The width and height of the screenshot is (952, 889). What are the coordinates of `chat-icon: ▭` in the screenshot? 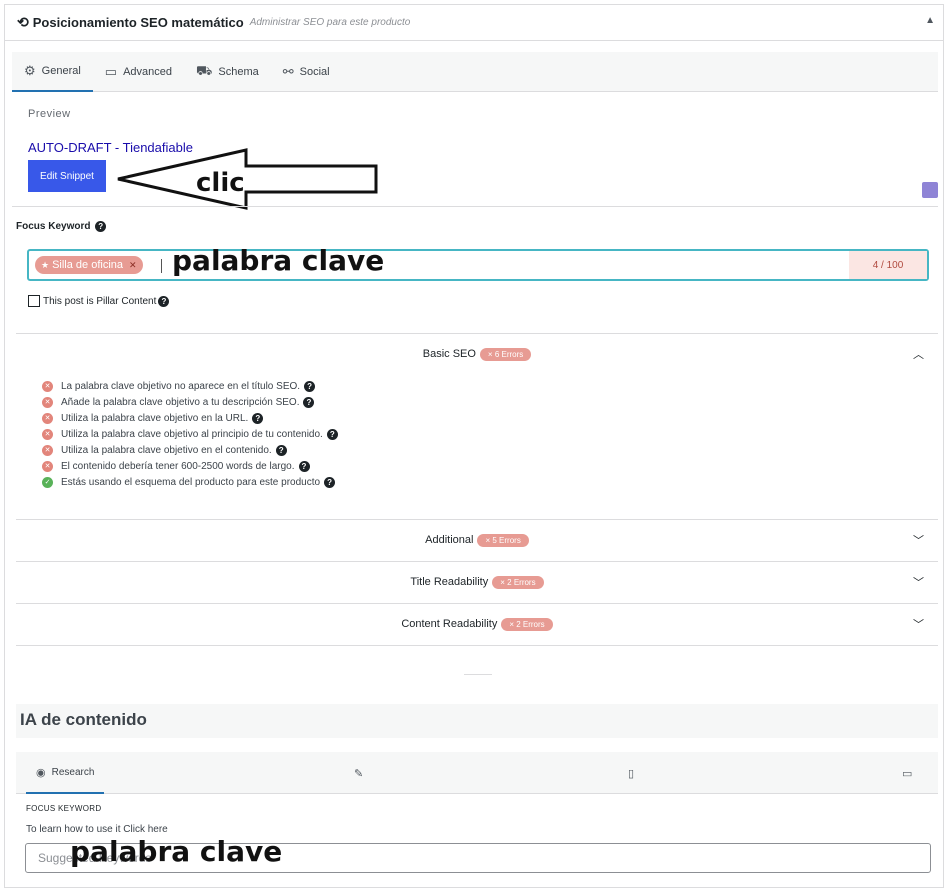 It's located at (907, 773).